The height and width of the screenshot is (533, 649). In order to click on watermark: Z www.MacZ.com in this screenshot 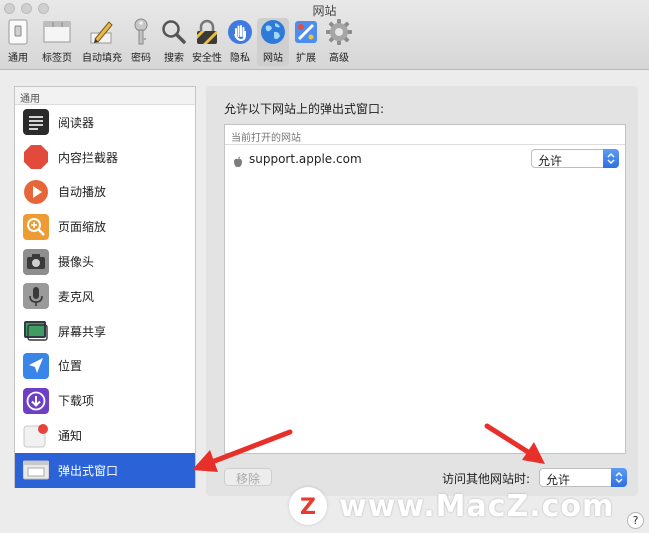, I will do `click(451, 506)`.